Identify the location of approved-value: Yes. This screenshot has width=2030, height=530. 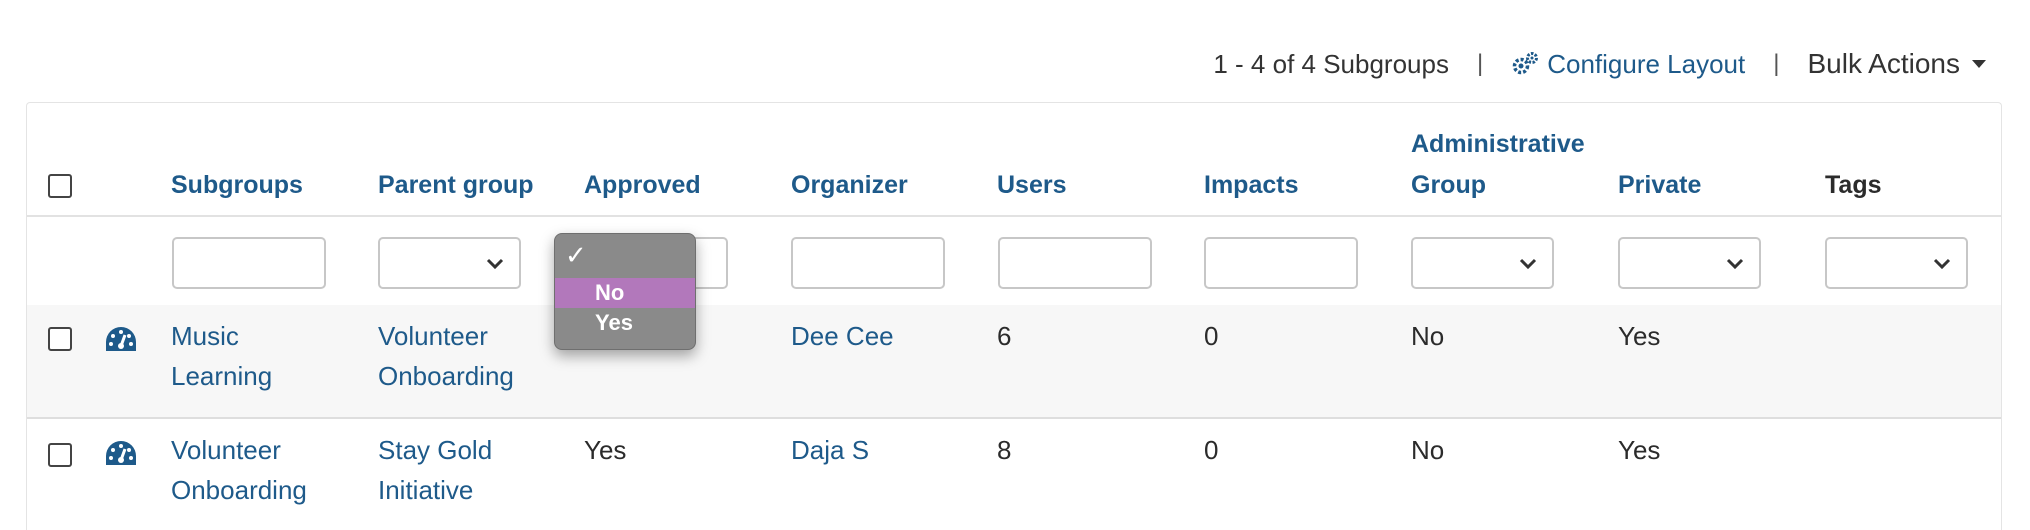
(605, 450).